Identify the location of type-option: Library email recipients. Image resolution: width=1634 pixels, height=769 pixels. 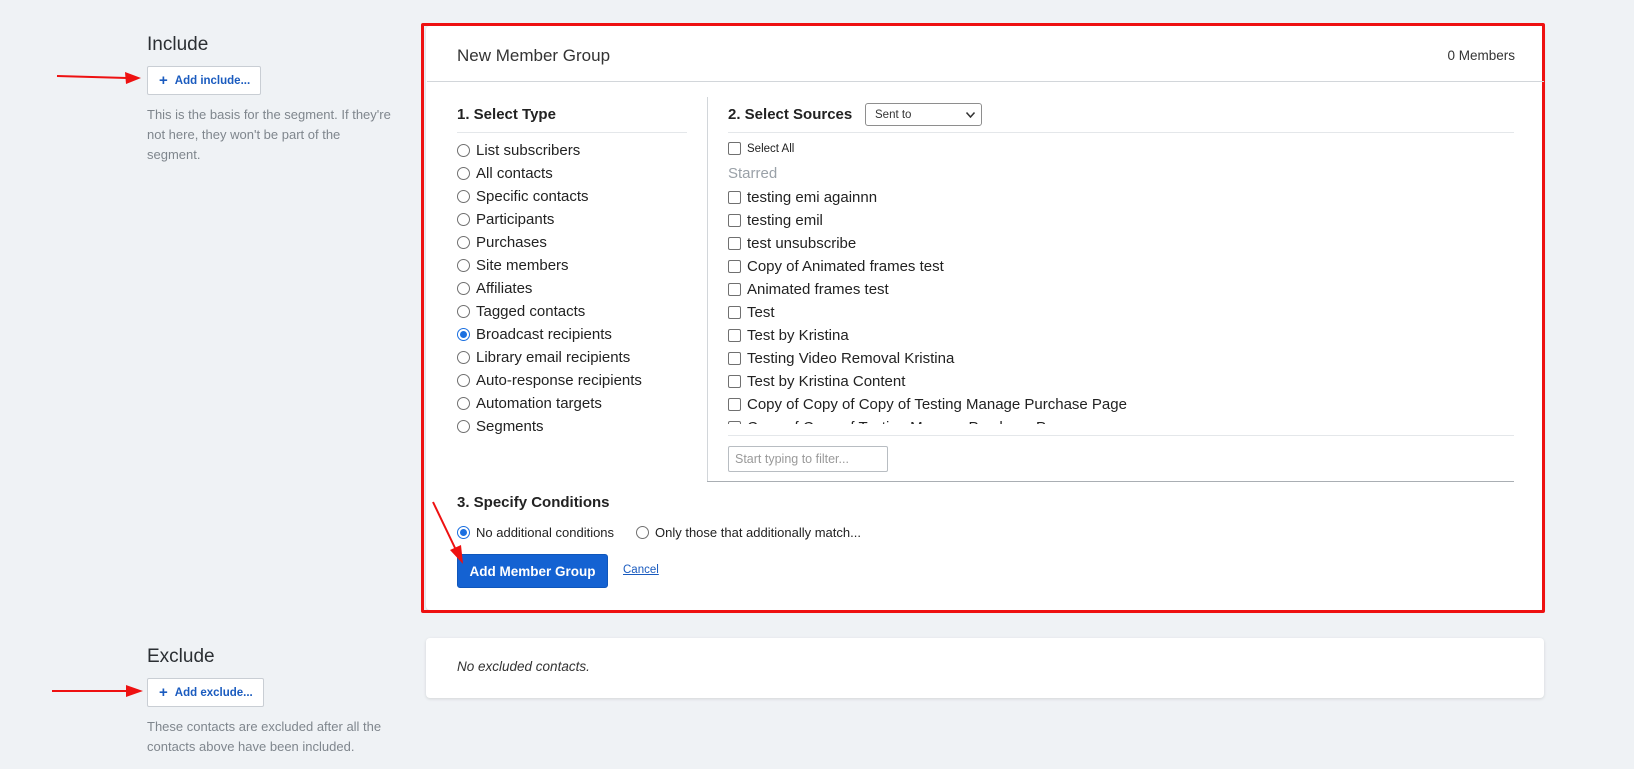
(572, 357).